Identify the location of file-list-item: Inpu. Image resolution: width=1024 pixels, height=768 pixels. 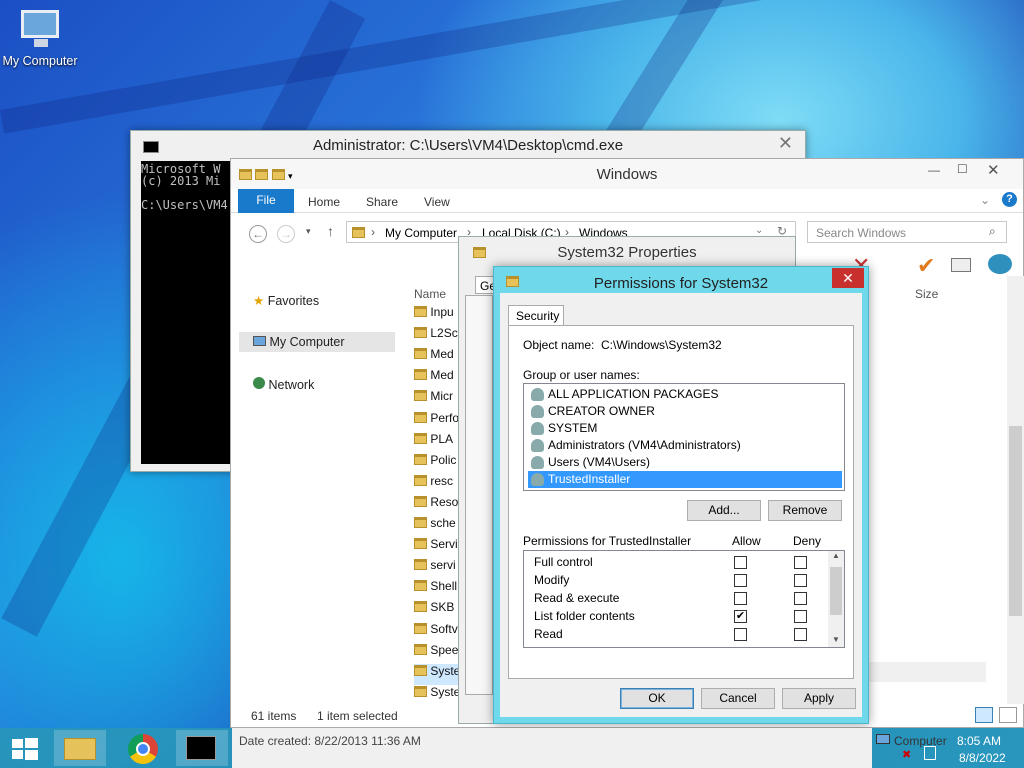
(436, 315).